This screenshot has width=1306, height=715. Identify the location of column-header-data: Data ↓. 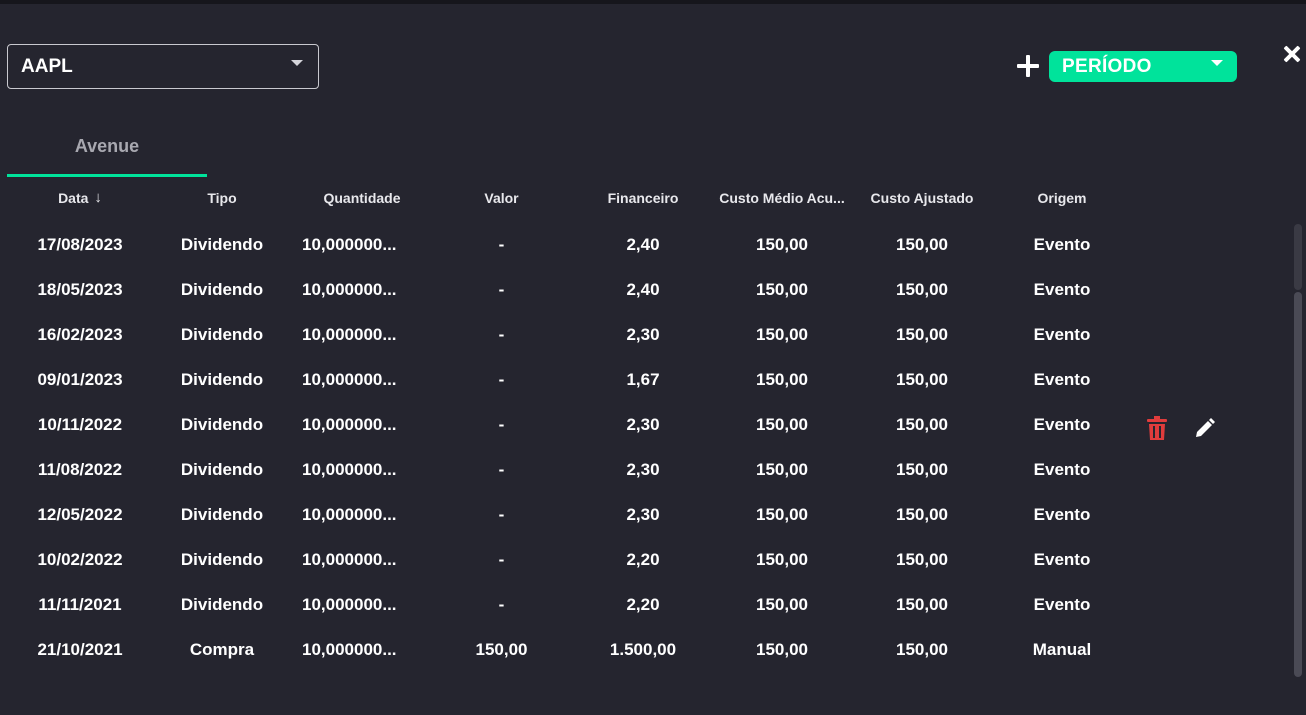
(80, 198).